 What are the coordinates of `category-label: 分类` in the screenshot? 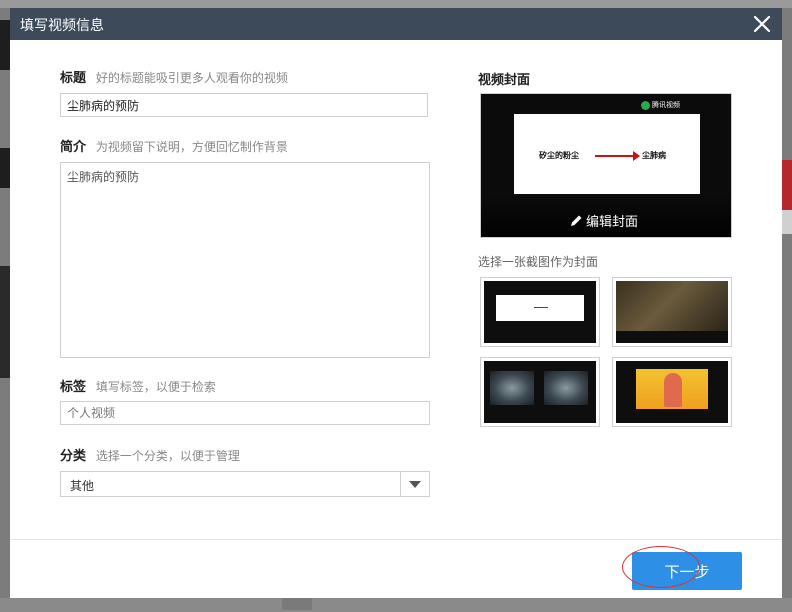 It's located at (73, 456).